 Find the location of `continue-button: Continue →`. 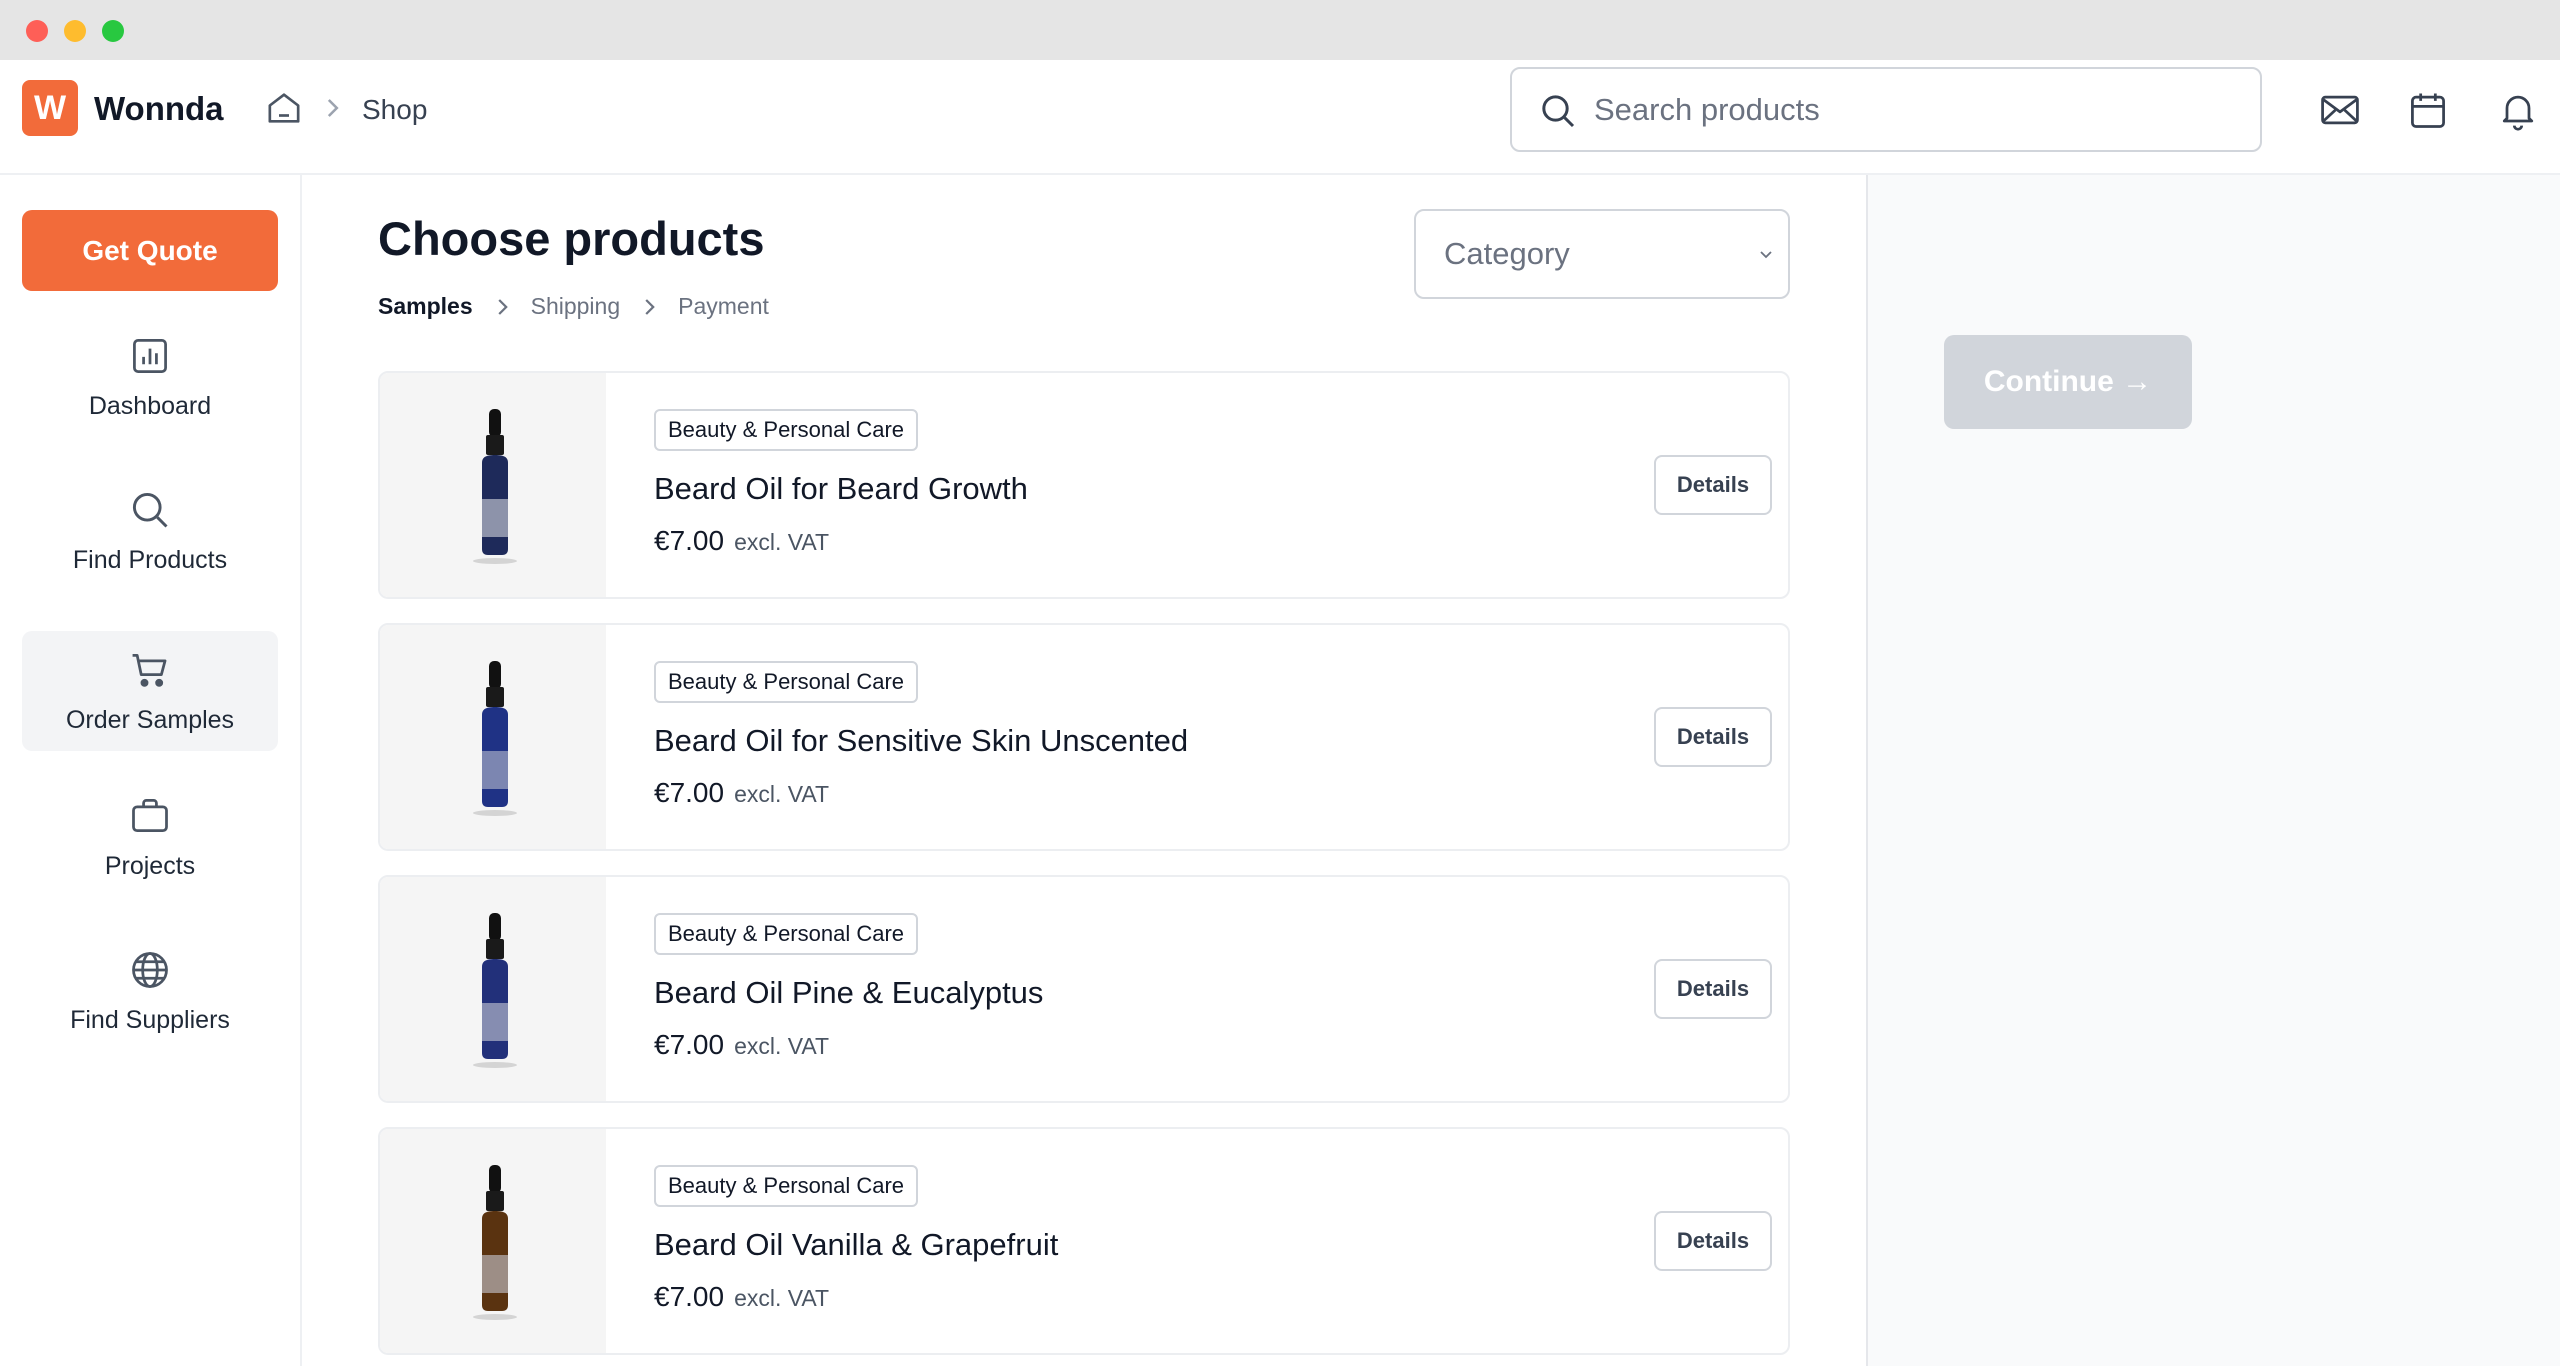

continue-button: Continue → is located at coordinates (2068, 382).